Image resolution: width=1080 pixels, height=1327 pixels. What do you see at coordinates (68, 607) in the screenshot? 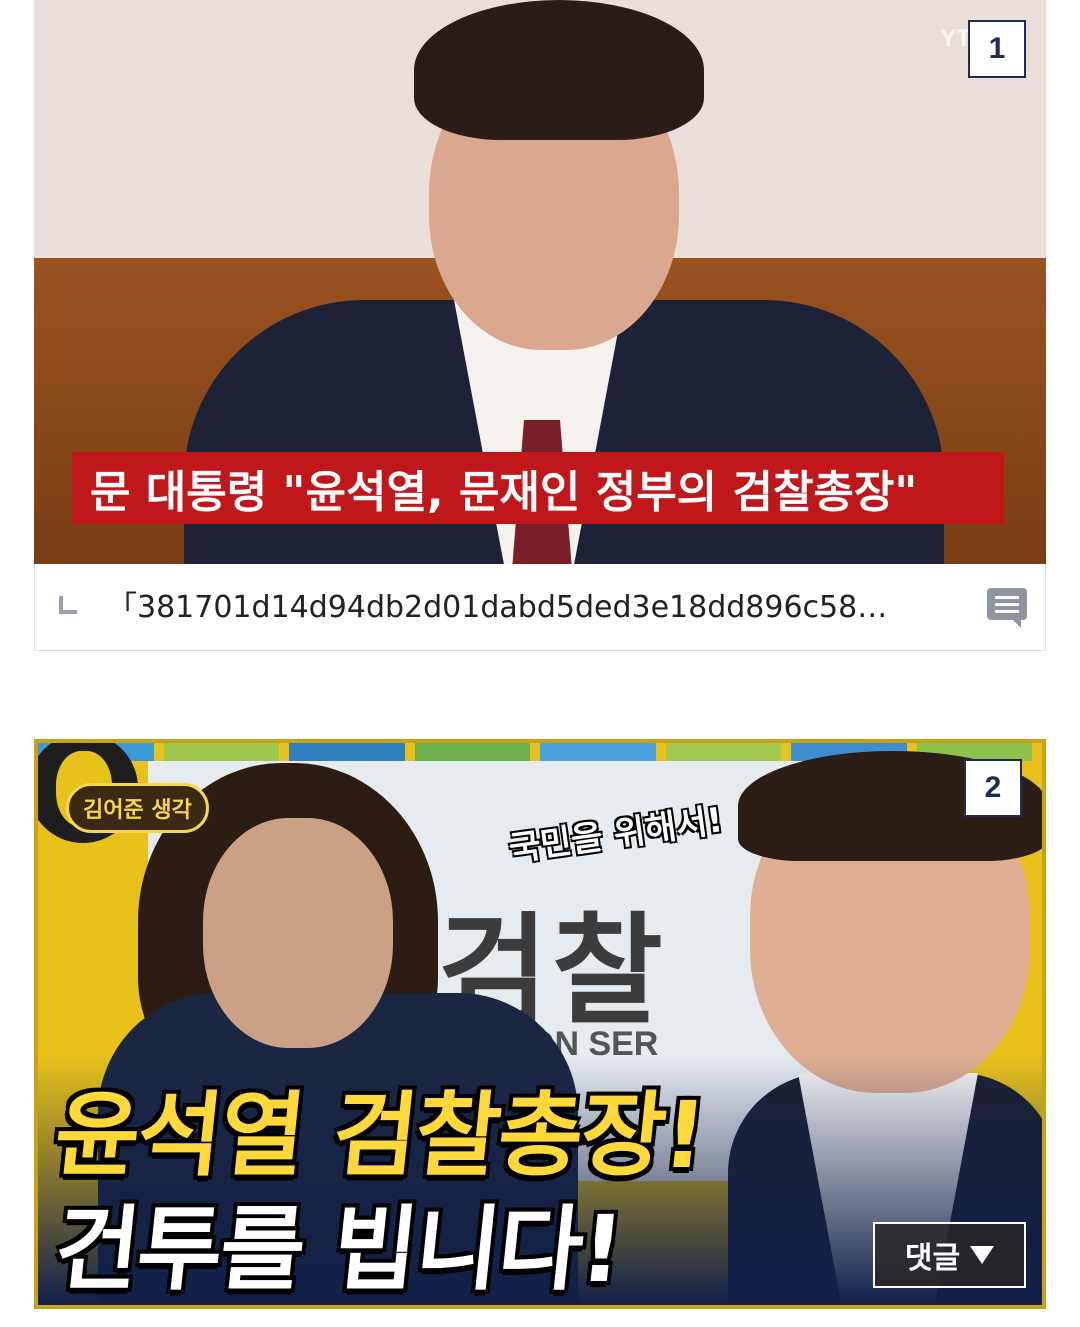
I see `reply-arrow-icon` at bounding box center [68, 607].